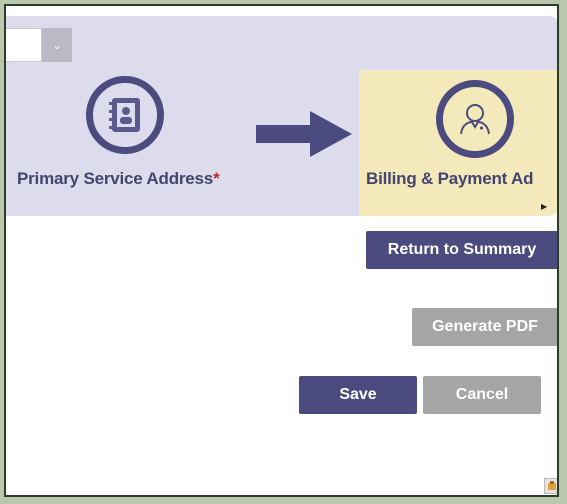  Describe the element at coordinates (450, 178) in the screenshot. I see `step-label-billing: Billing & Payment Ad` at that location.